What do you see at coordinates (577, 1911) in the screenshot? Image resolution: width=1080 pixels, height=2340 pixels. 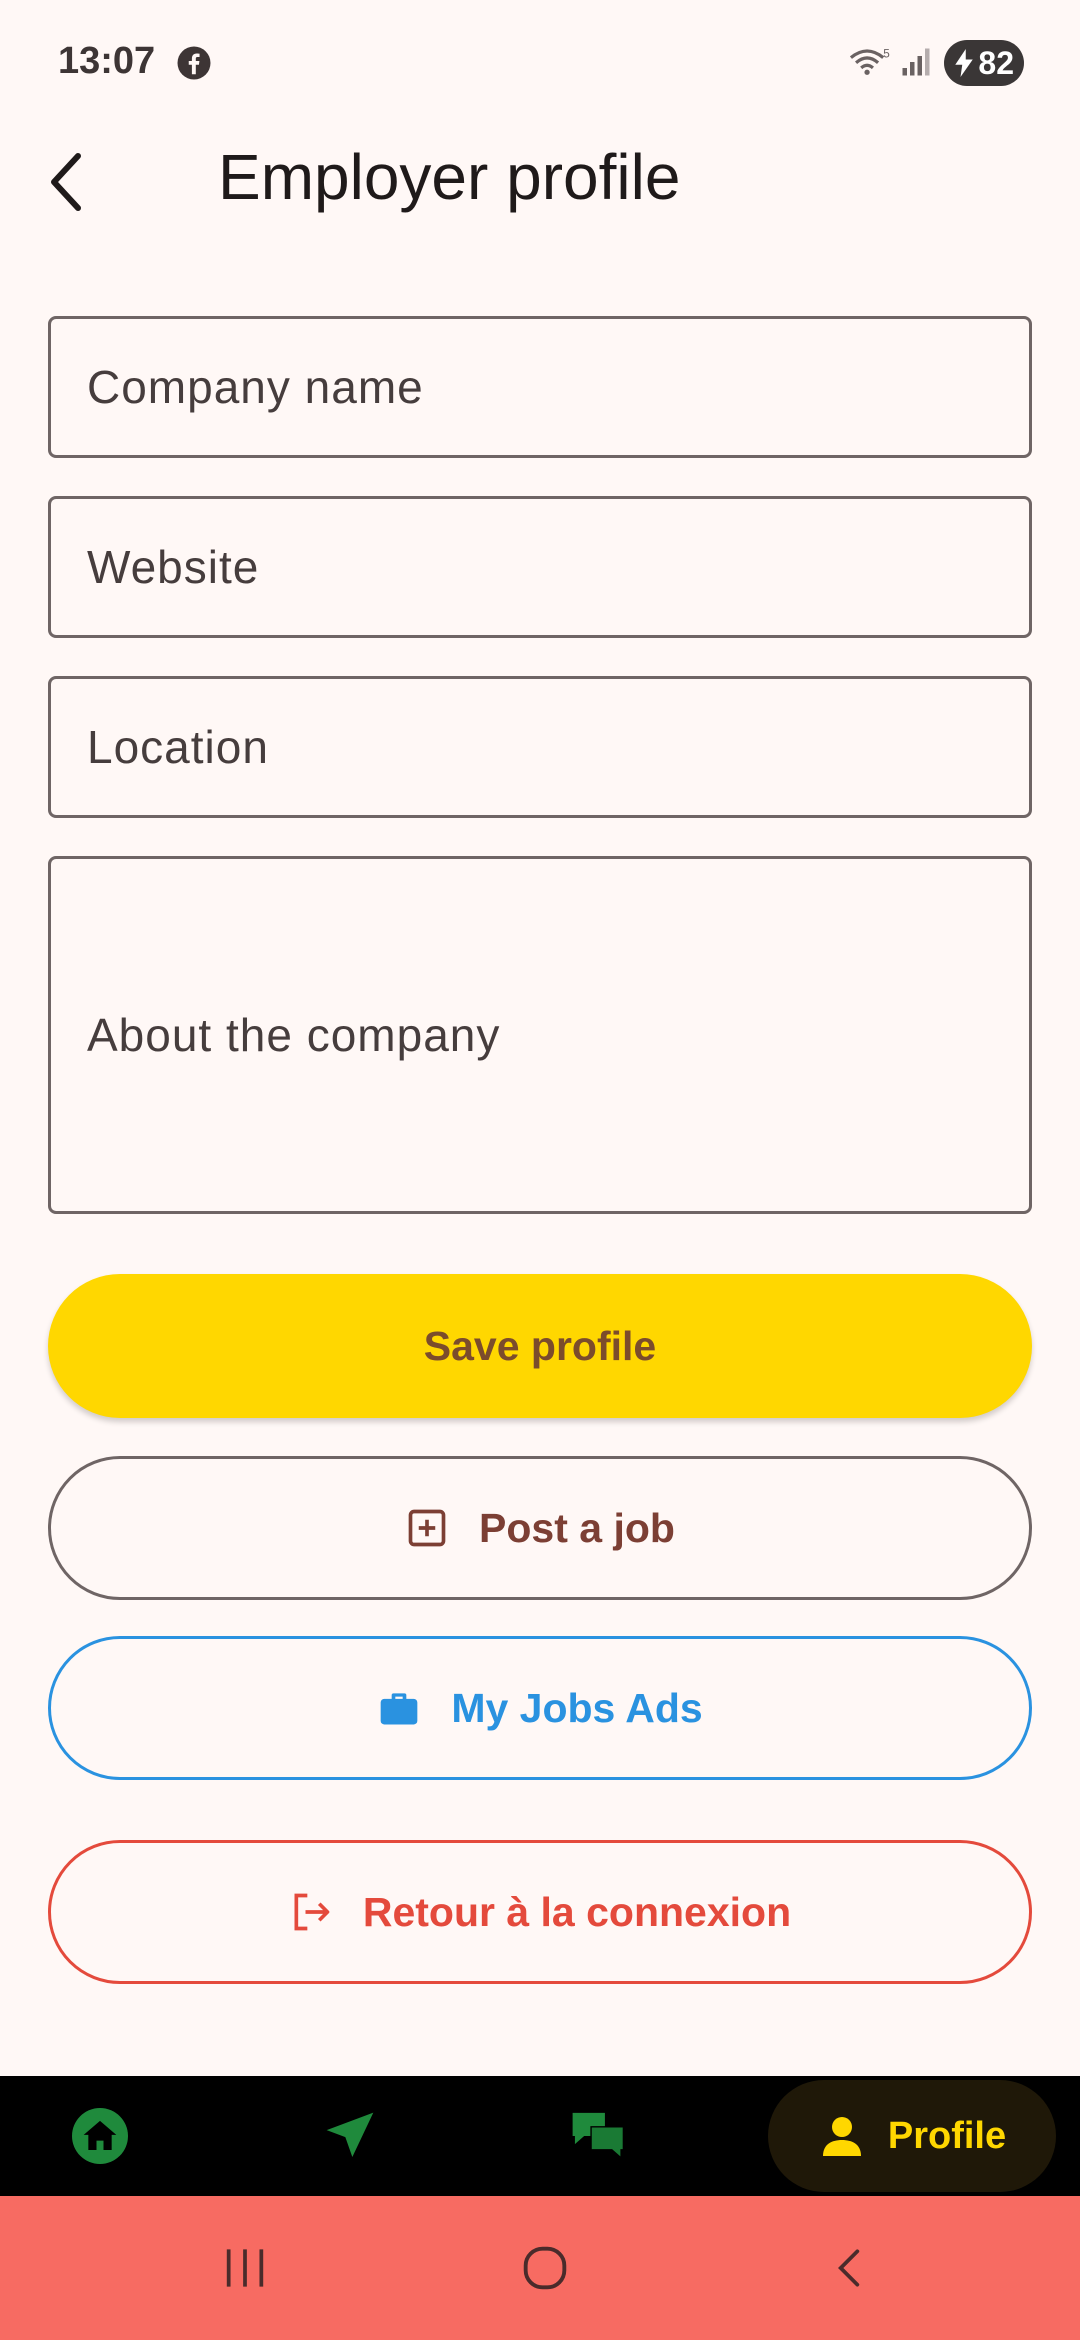 I see `logout-label: Retour à la connexion` at bounding box center [577, 1911].